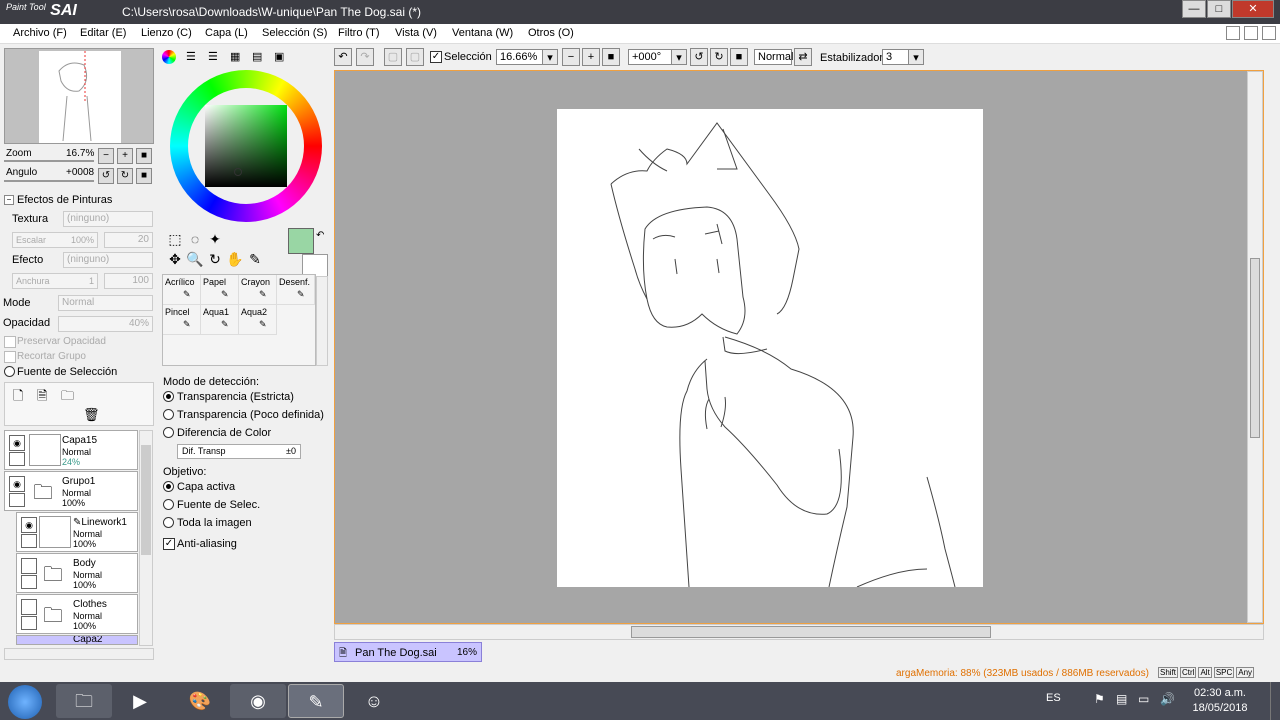 The height and width of the screenshot is (720, 1280). Describe the element at coordinates (226, 33) in the screenshot. I see `menu-capa: Capa (L)` at that location.